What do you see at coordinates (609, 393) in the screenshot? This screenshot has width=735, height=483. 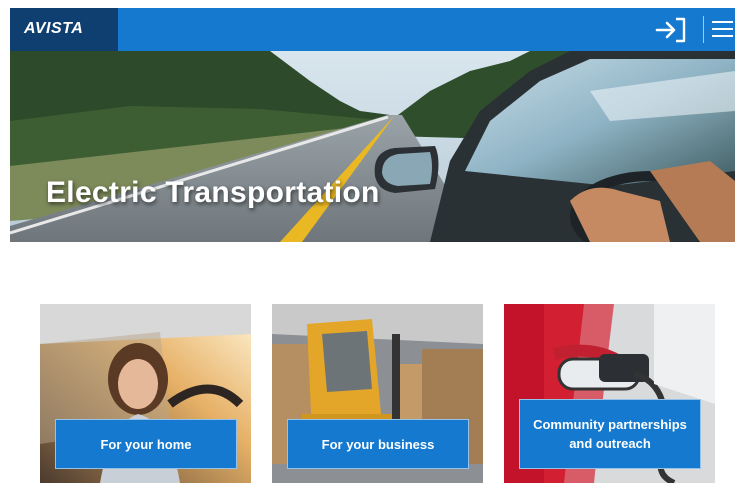 I see `card-community: Community partnerships and outreach` at bounding box center [609, 393].